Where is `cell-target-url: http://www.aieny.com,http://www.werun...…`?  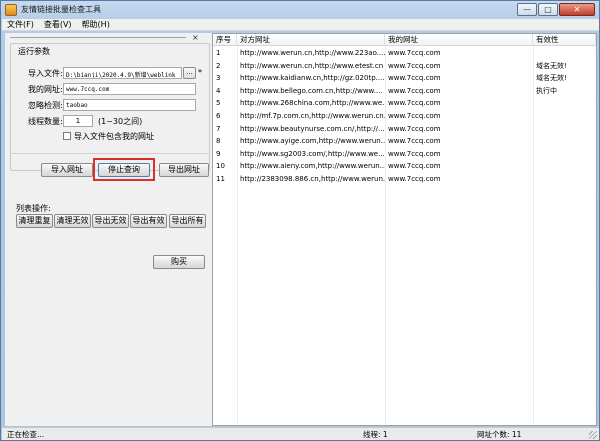
cell-target-url: http://www.aieny.com,http://www.werun...… is located at coordinates (312, 166).